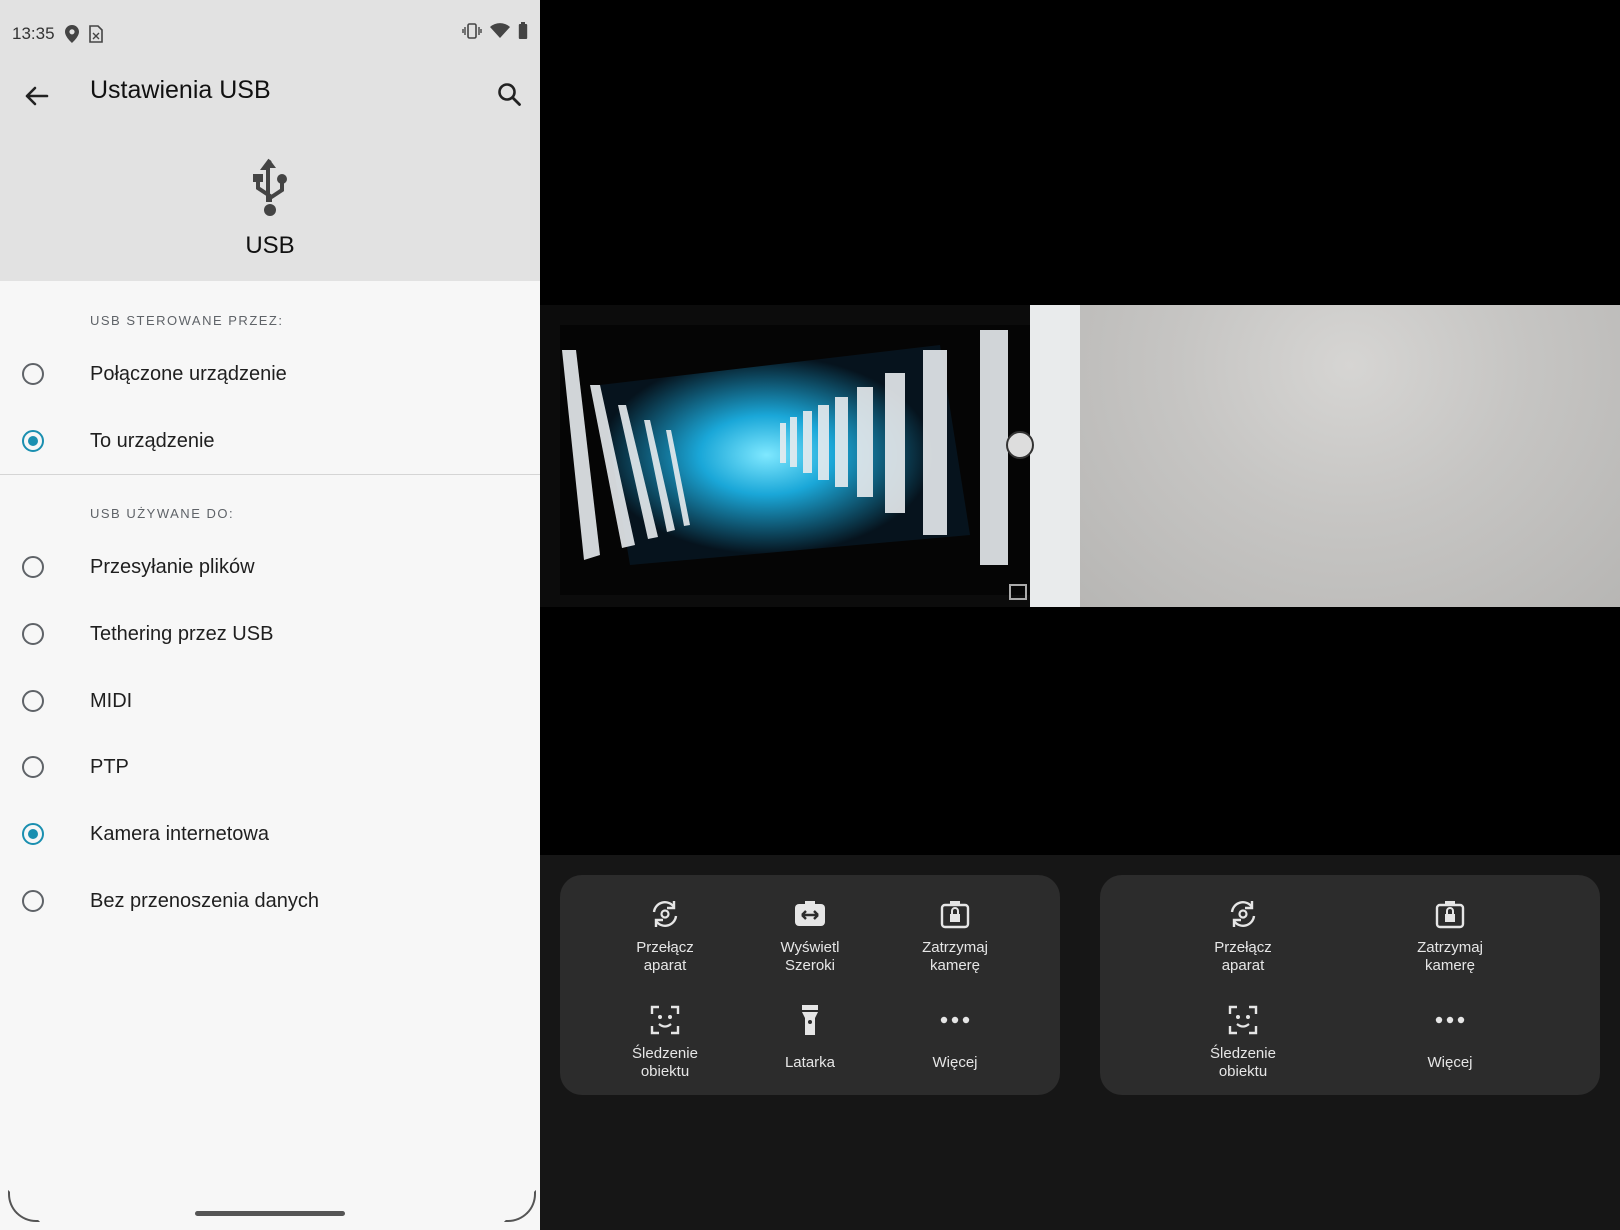 This screenshot has height=1230, width=1620. Describe the element at coordinates (810, 956) in the screenshot. I see `wide-view-label: Wyświetl Szeroki` at that location.